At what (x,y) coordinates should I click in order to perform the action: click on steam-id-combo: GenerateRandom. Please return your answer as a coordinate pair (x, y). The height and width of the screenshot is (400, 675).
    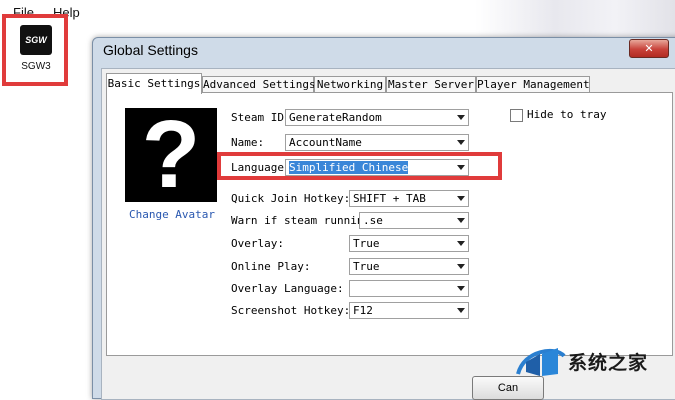
    Looking at the image, I should click on (377, 117).